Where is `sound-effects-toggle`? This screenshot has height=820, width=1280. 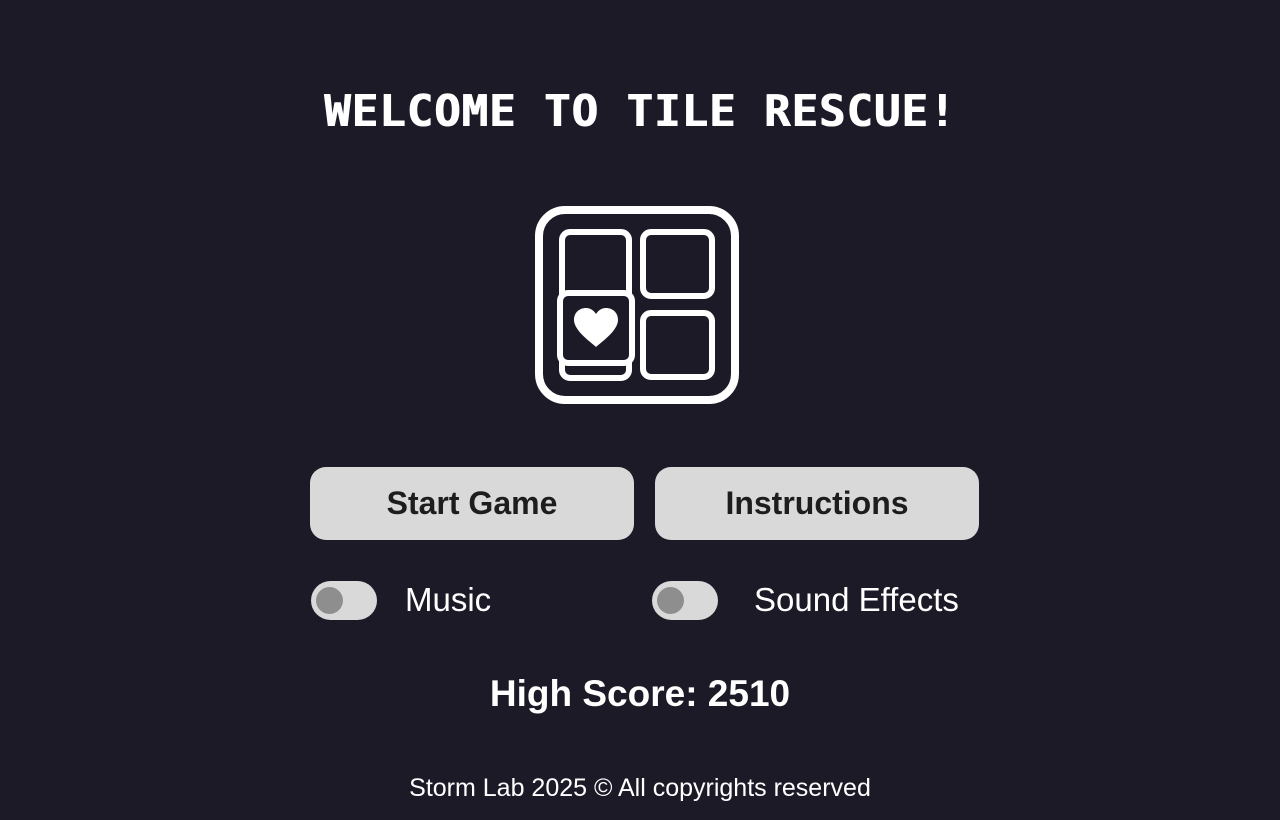
sound-effects-toggle is located at coordinates (685, 600).